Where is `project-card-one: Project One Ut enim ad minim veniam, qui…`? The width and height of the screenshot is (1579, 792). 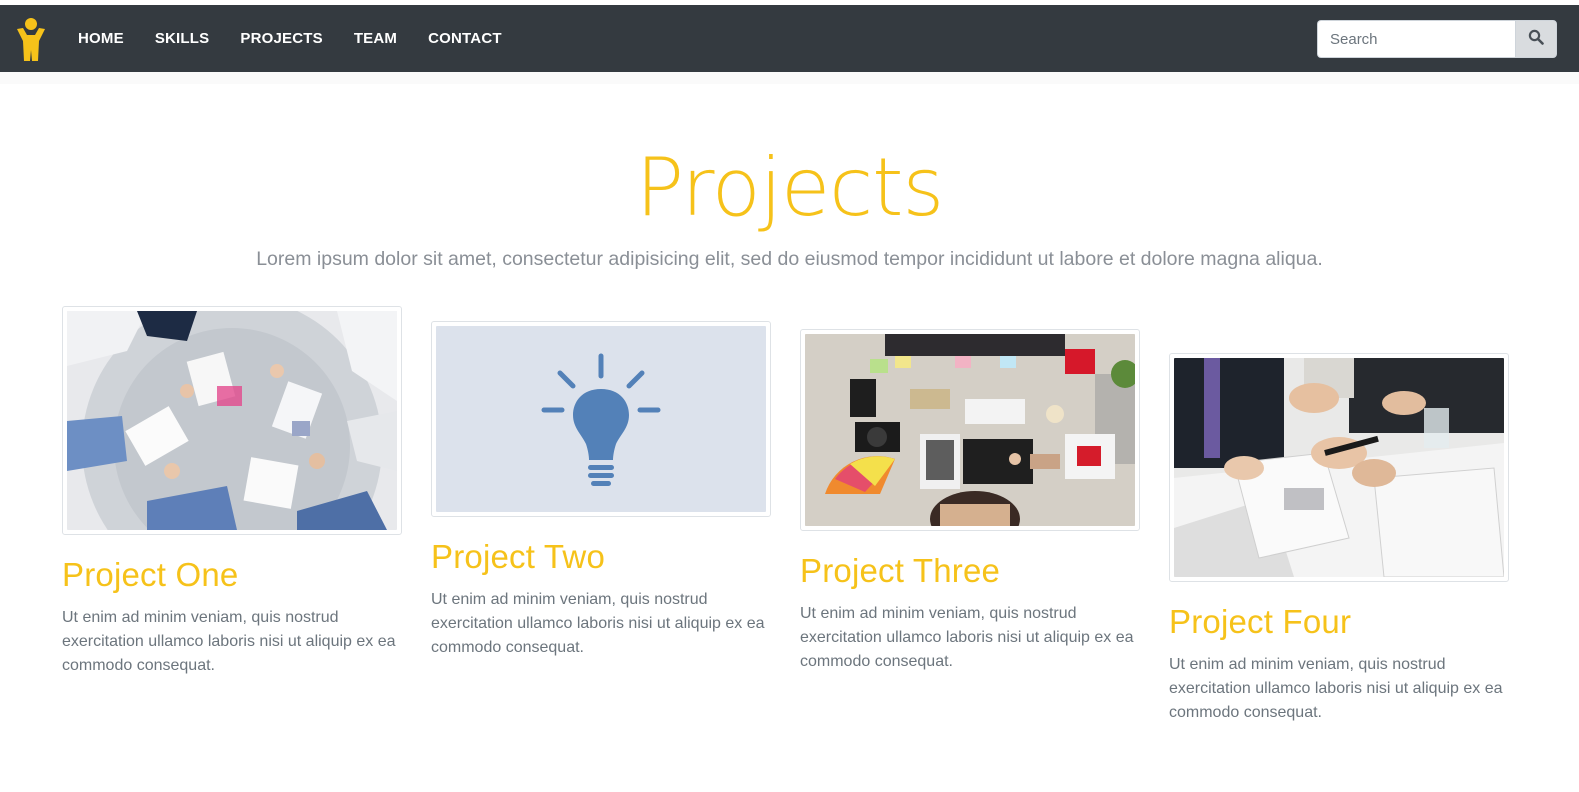 project-card-one: Project One Ut enim ad minim veniam, qui… is located at coordinates (232, 492).